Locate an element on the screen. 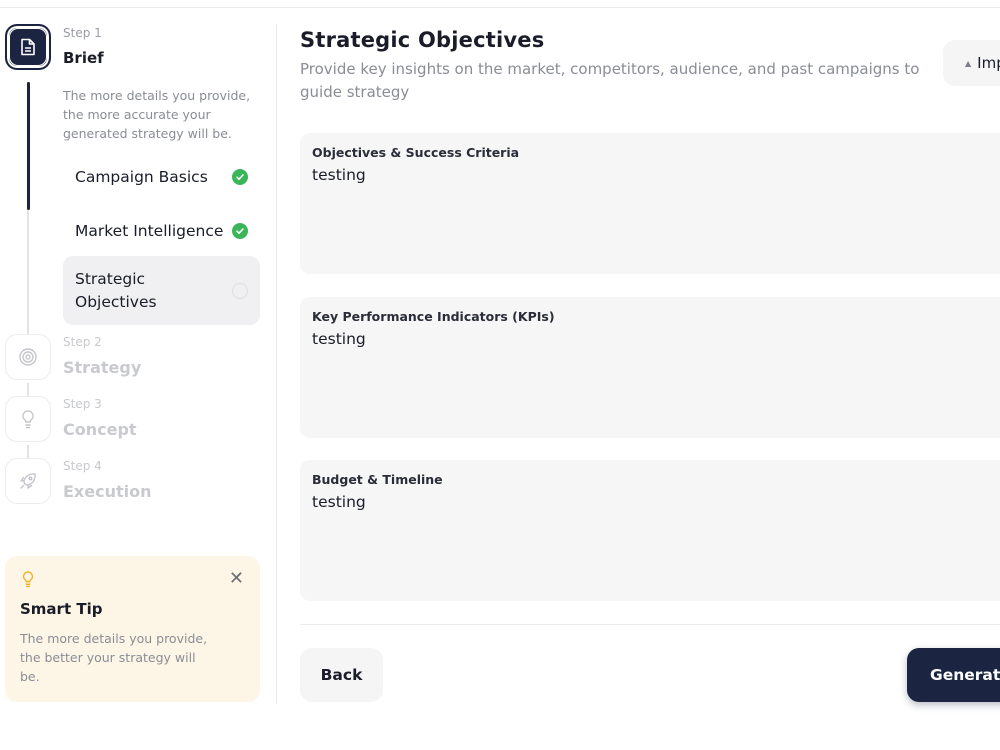 The width and height of the screenshot is (1000, 750). generate-strategy-button: Generate Strategy is located at coordinates (953, 675).